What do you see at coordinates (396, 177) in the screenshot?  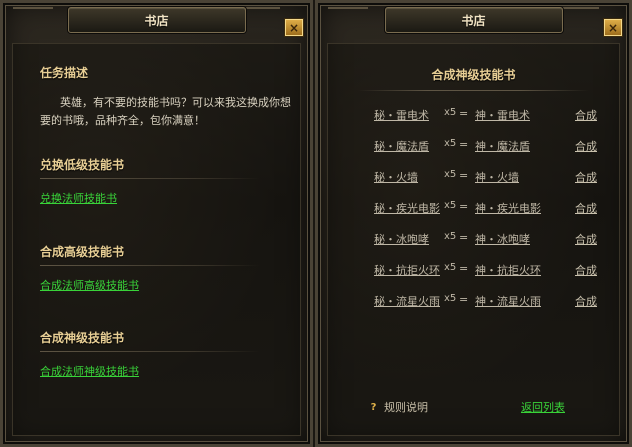 I see `source-book: 秘・火墙` at bounding box center [396, 177].